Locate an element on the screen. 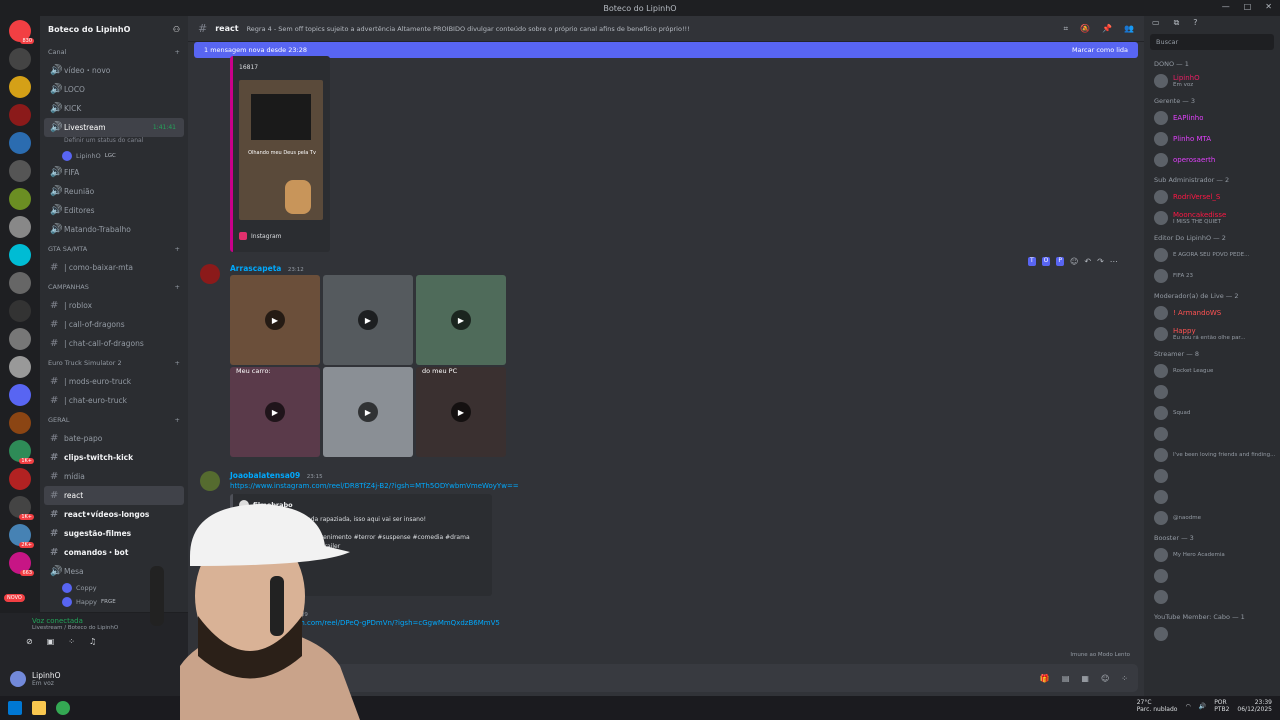  server-header: Boteco do LipinhO ⚇ is located at coordinates (114, 29).